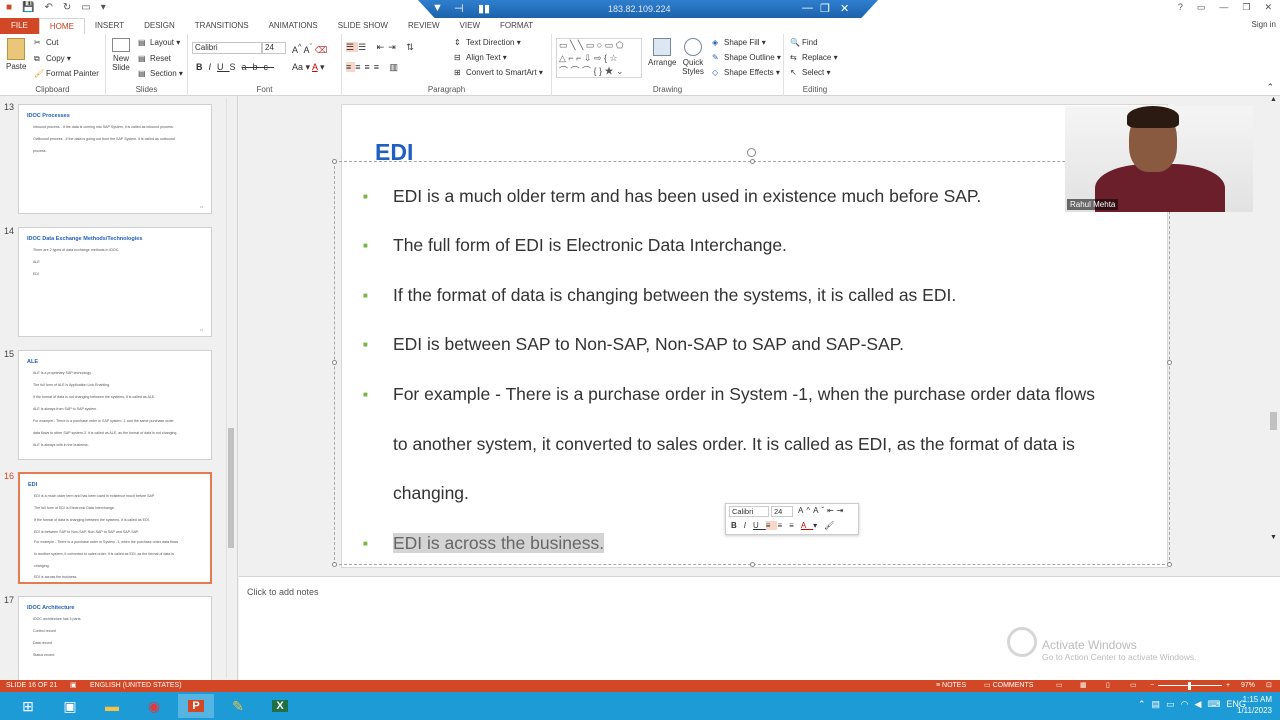 The height and width of the screenshot is (720, 1280). I want to click on alignment-buttons: ≡≡≡≡ ▥, so click(374, 67).